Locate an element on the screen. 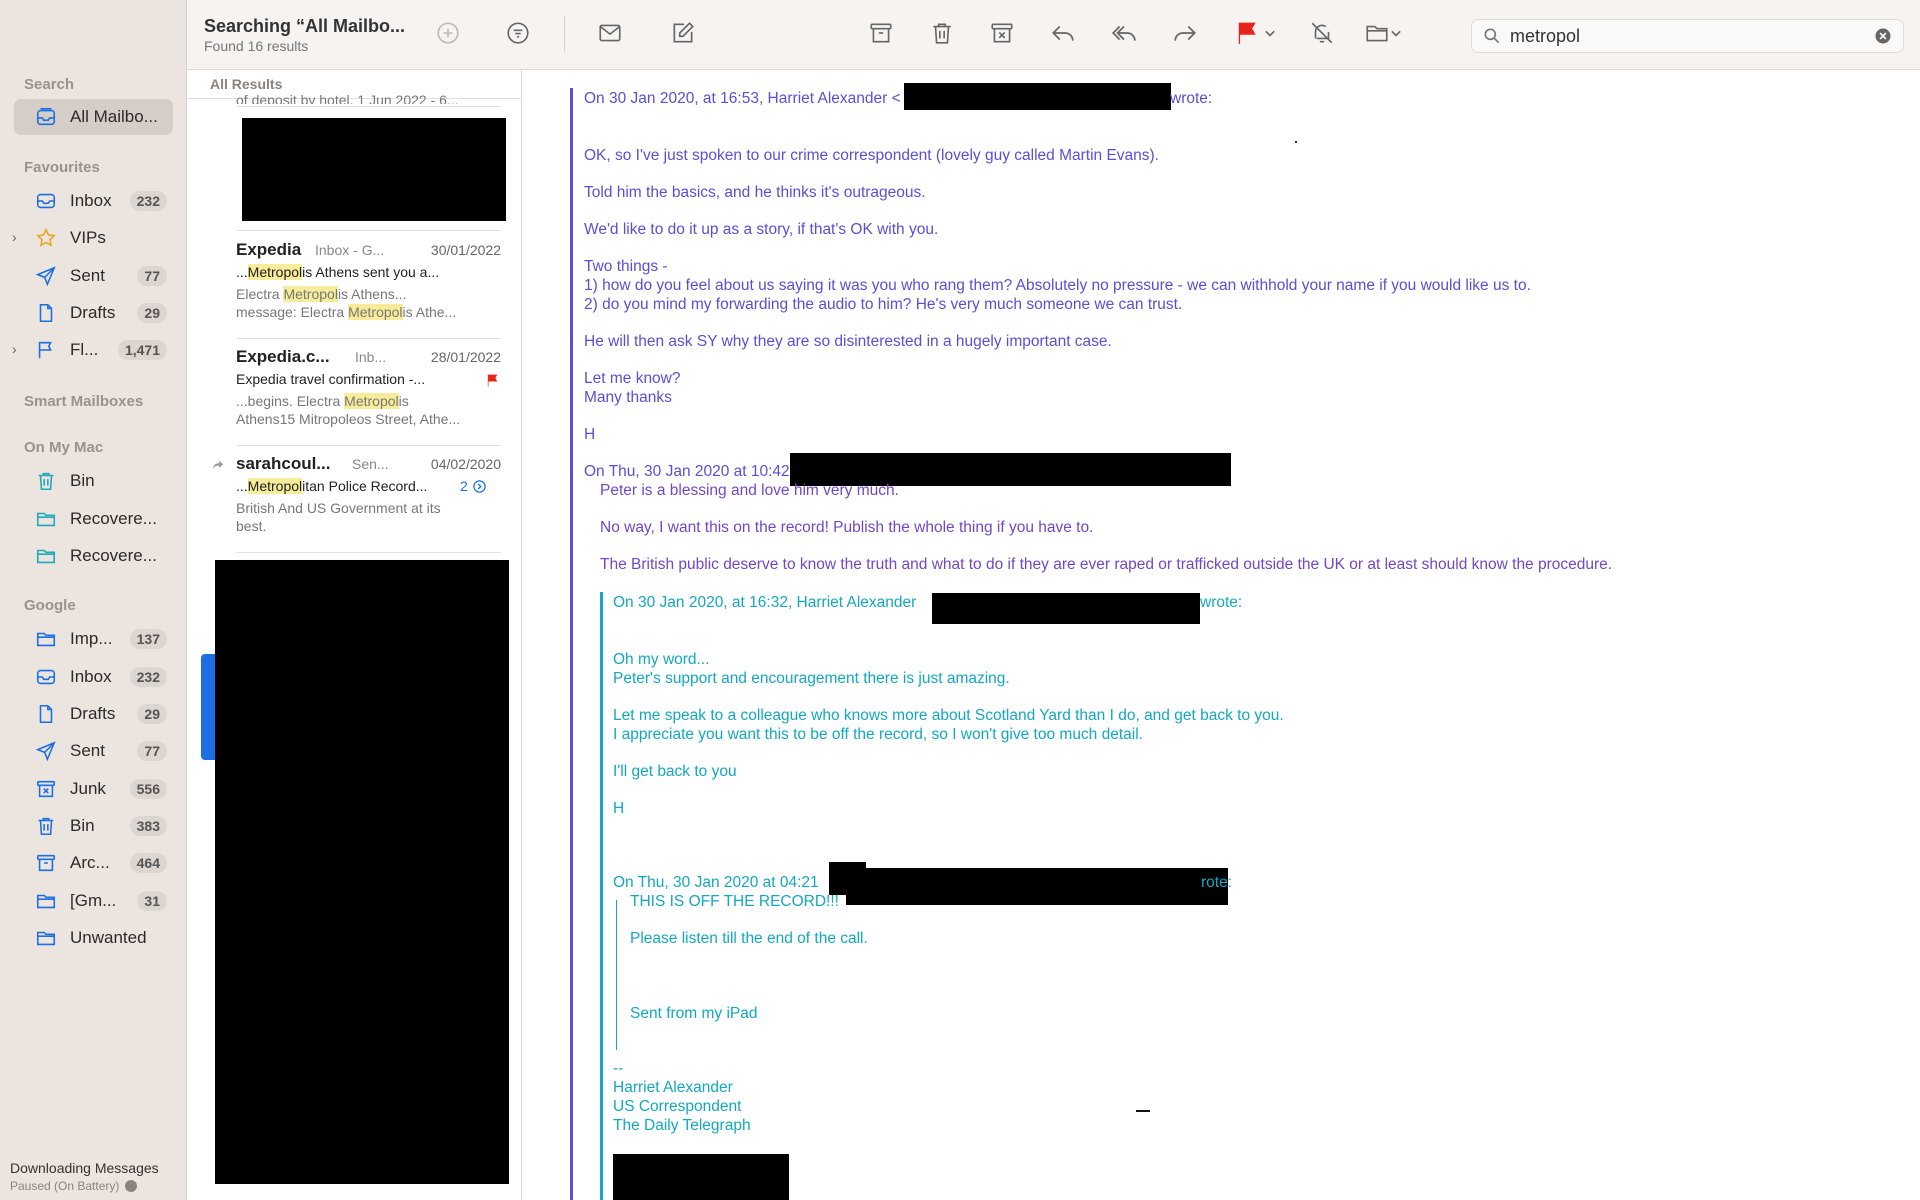 Image resolution: width=1920 pixels, height=1200 pixels. email-header-line: On Thu, 30 Jan 2020 at 04:21 is located at coordinates (716, 882).